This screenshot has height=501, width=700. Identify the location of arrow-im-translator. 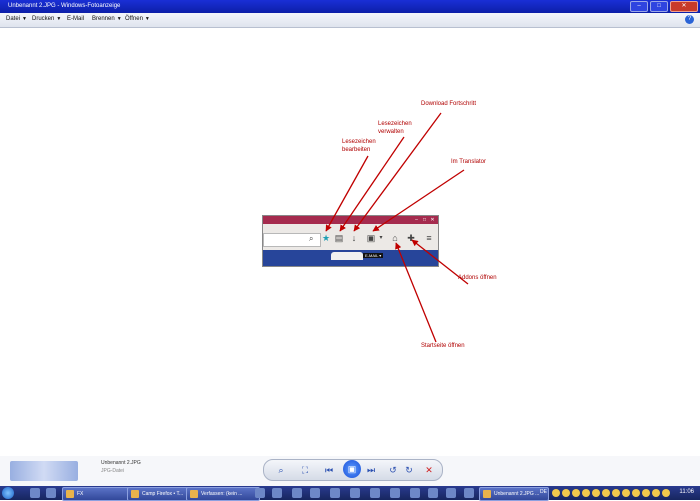
(418, 200).